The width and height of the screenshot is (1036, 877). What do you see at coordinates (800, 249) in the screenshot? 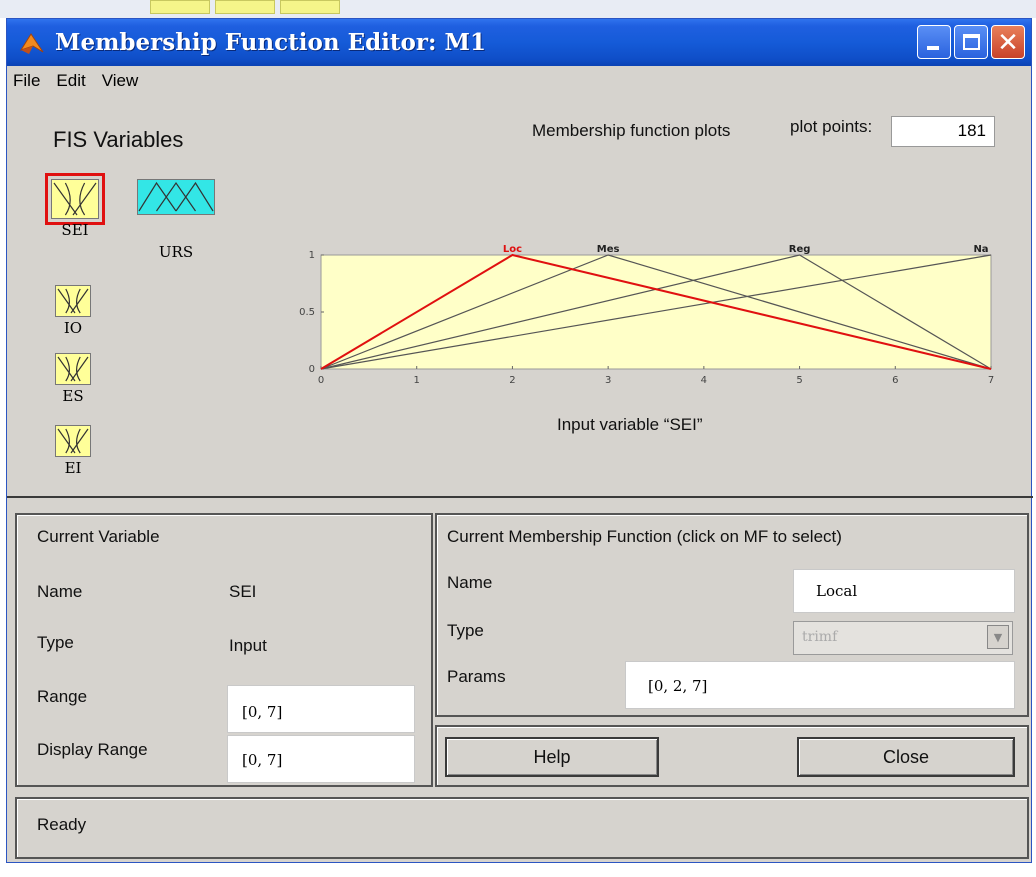
I see `mf-label-reg: Reg` at bounding box center [800, 249].